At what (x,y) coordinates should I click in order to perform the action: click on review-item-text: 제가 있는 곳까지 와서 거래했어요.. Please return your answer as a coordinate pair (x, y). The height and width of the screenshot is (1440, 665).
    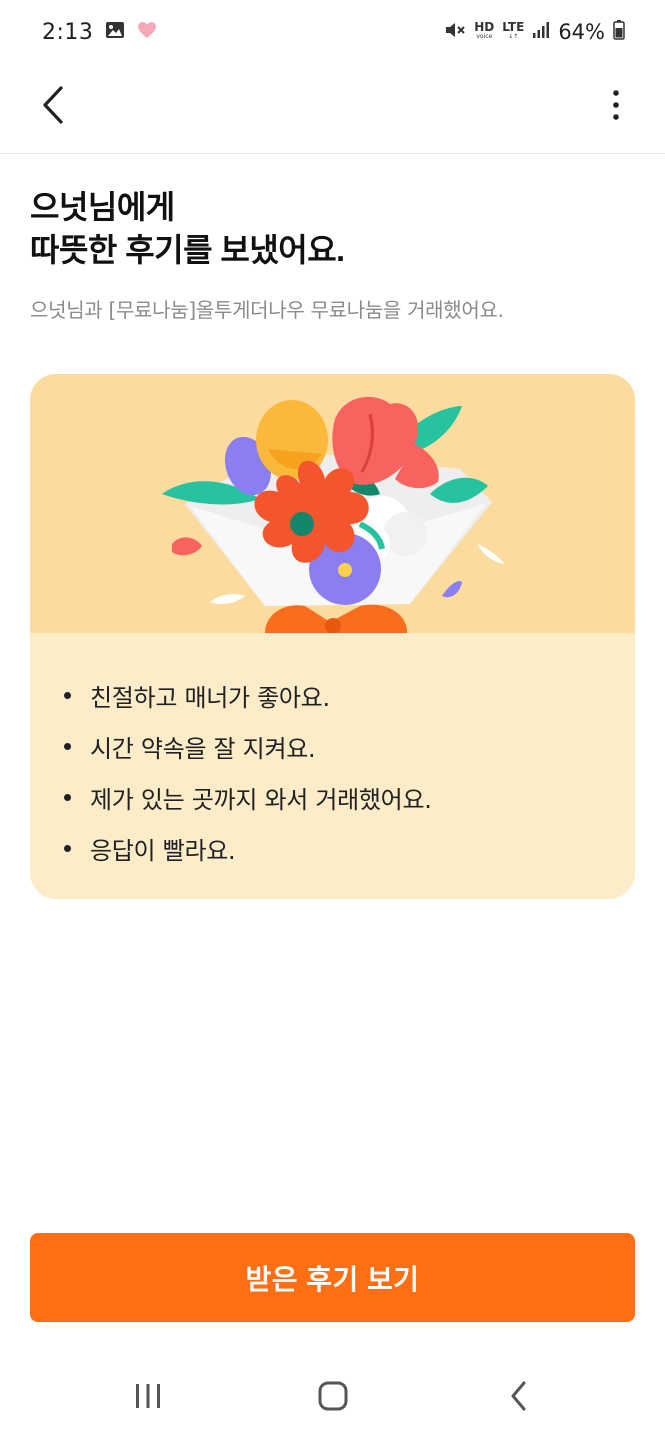
    Looking at the image, I should click on (261, 800).